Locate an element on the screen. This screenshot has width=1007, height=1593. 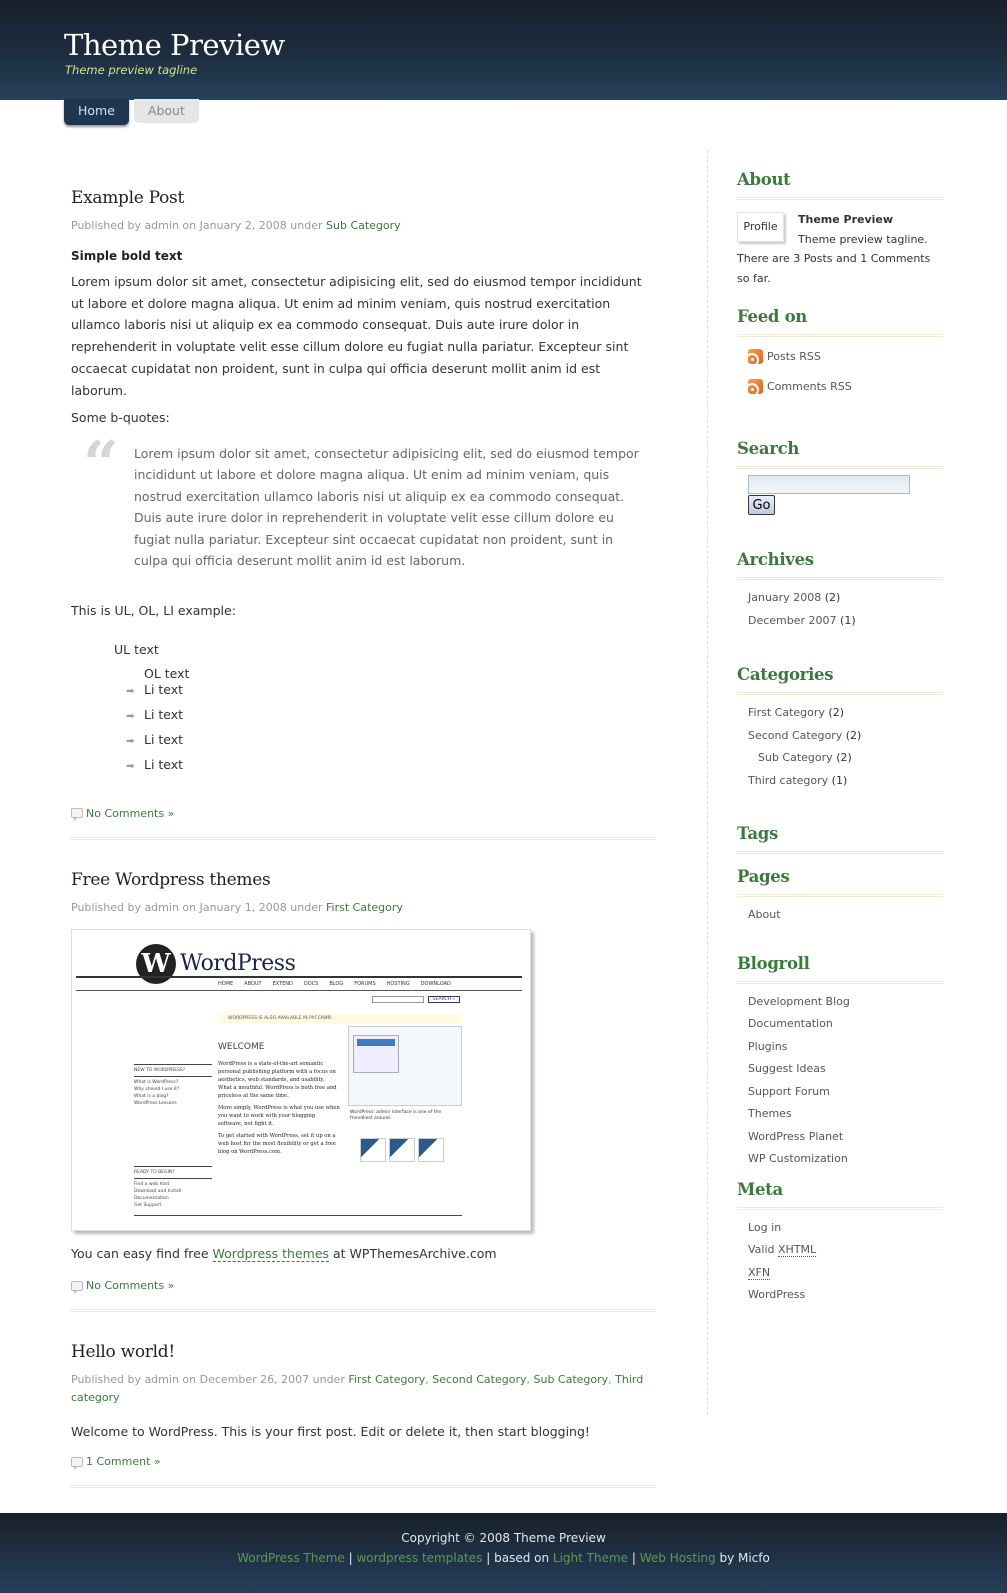
blogroll-item: Suggest Ideas is located at coordinates (845, 1072).